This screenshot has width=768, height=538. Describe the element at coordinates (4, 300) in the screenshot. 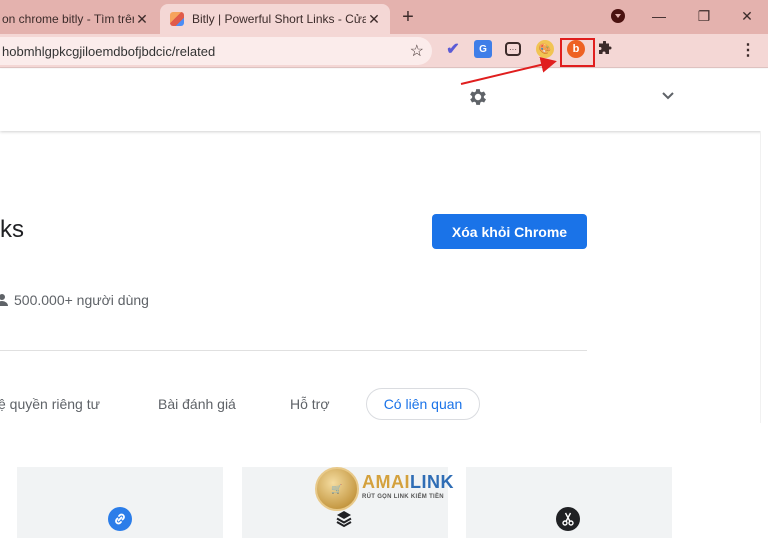

I see `user-icon` at that location.